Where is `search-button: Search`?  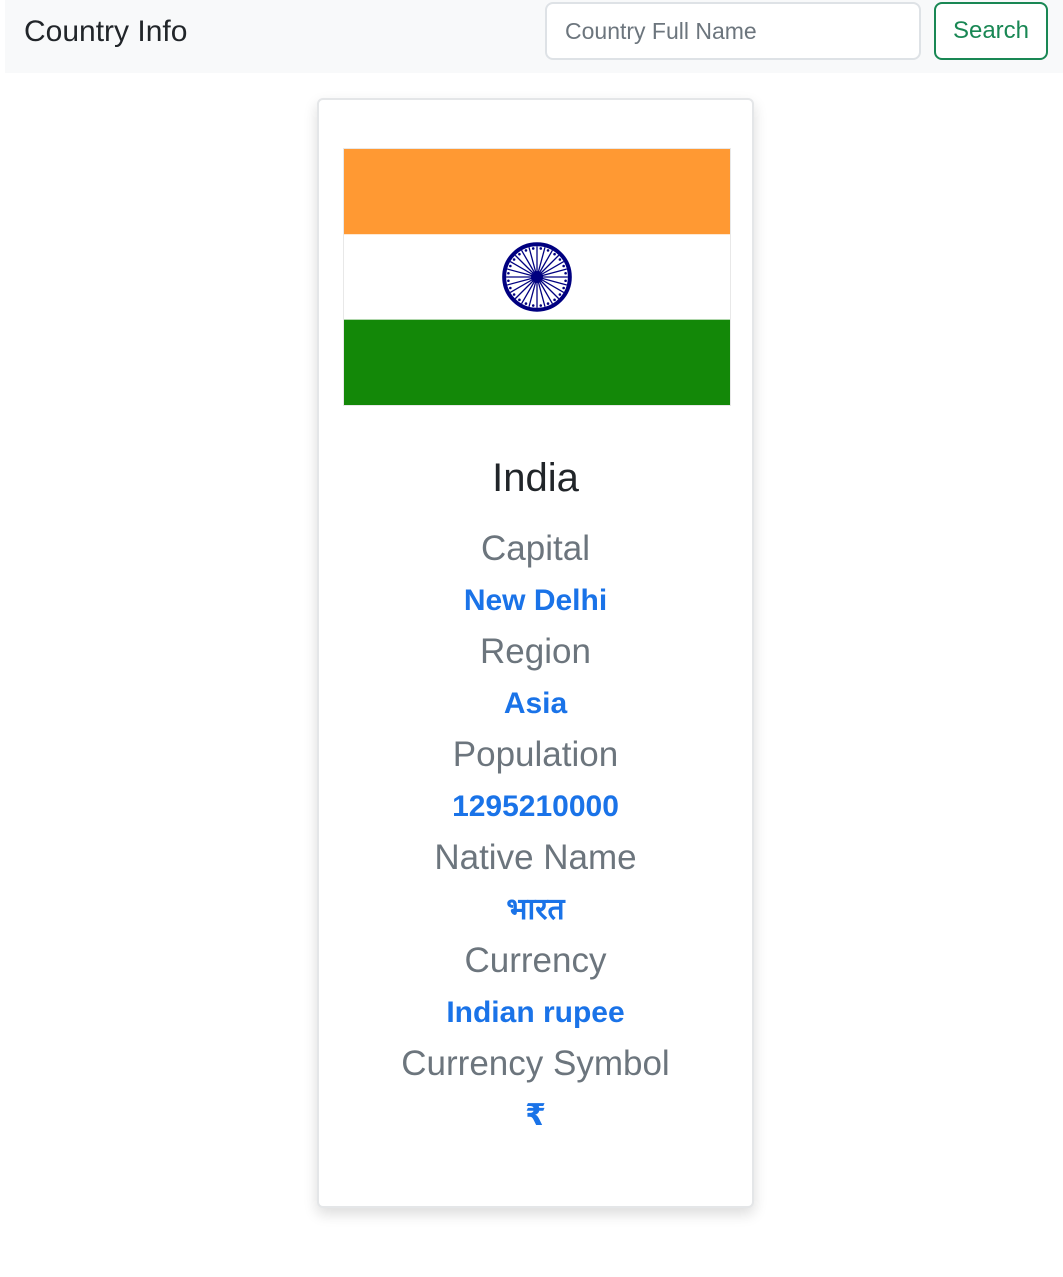 search-button: Search is located at coordinates (991, 31).